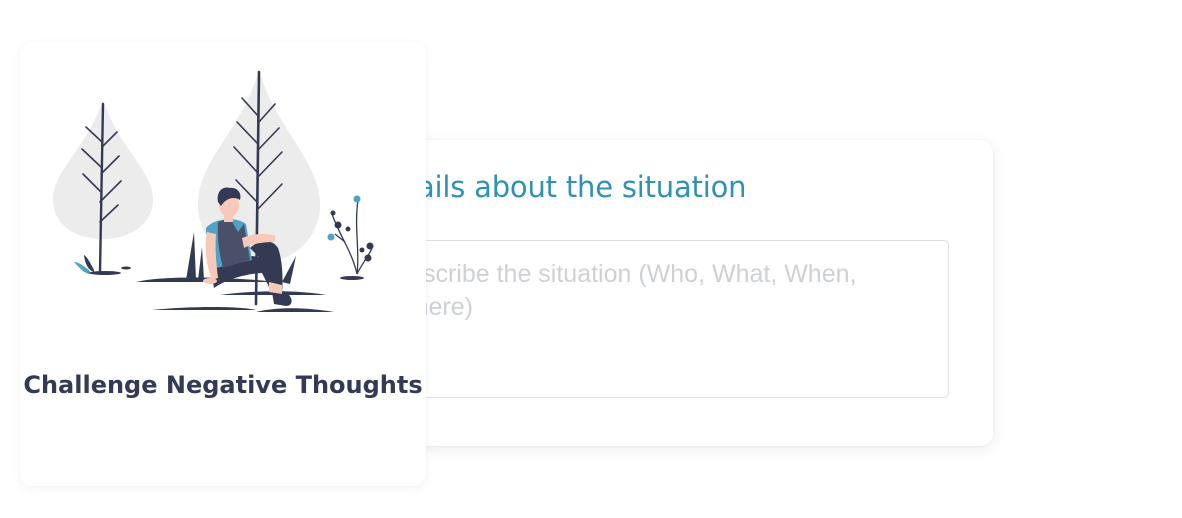  What do you see at coordinates (223, 385) in the screenshot?
I see `exercise-card-title: Challenge Negative Thoughts` at bounding box center [223, 385].